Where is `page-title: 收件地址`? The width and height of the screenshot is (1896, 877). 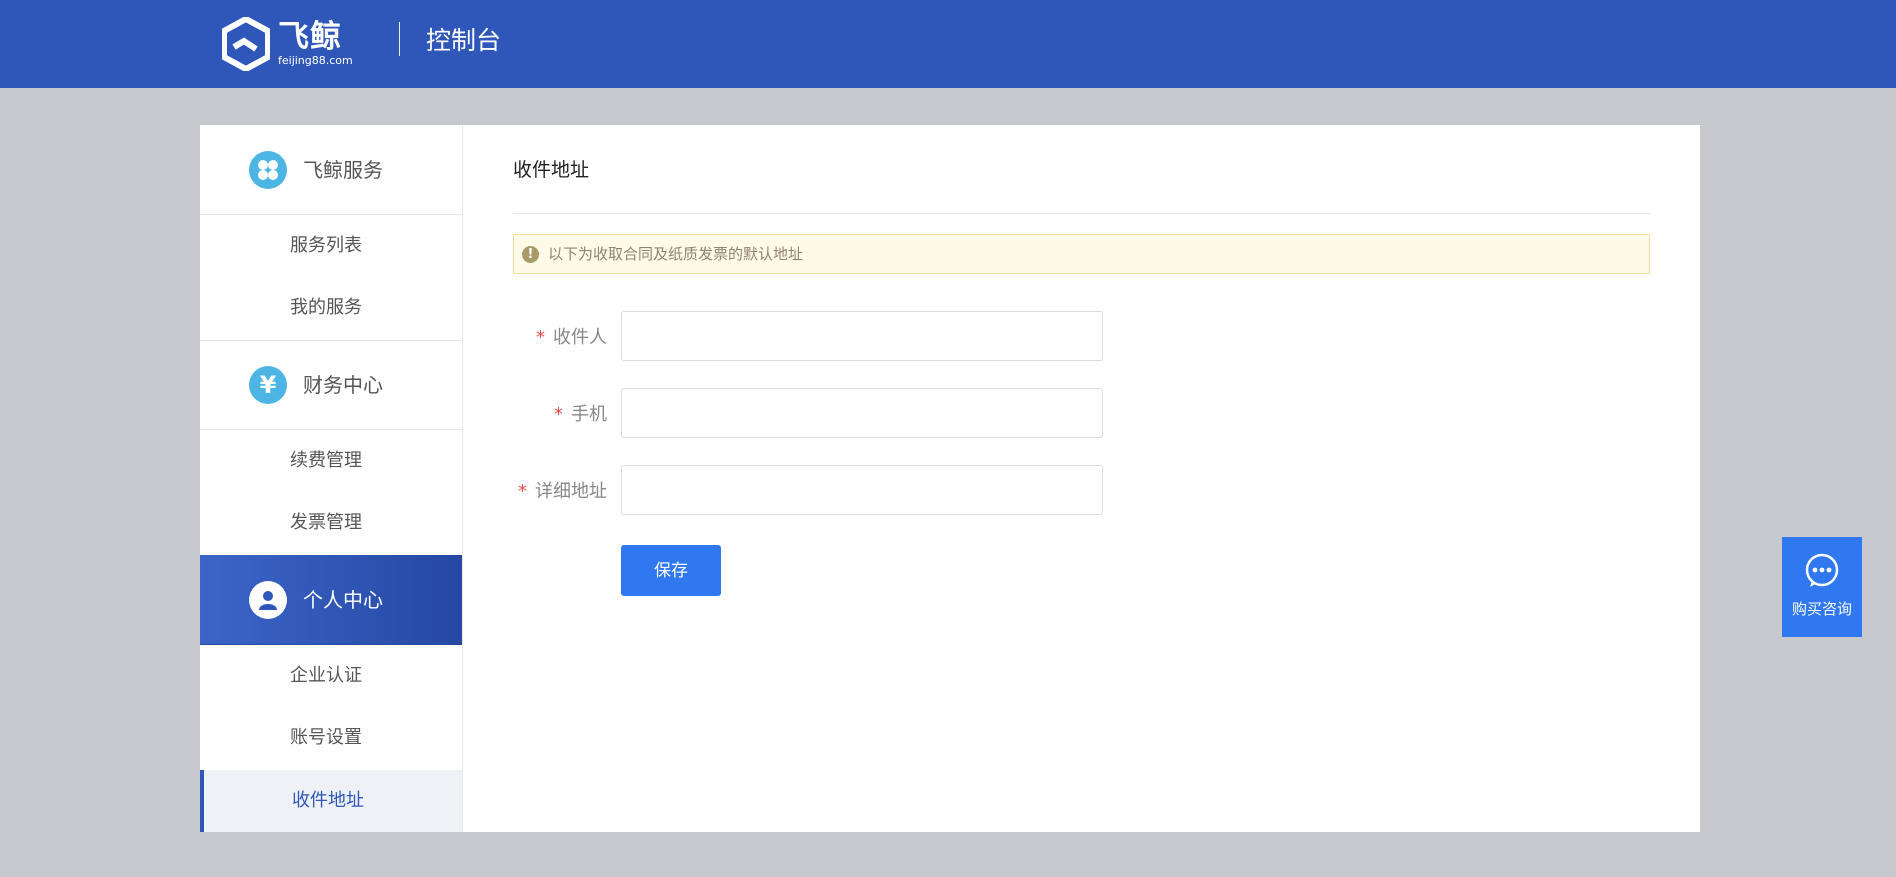 page-title: 收件地址 is located at coordinates (551, 170).